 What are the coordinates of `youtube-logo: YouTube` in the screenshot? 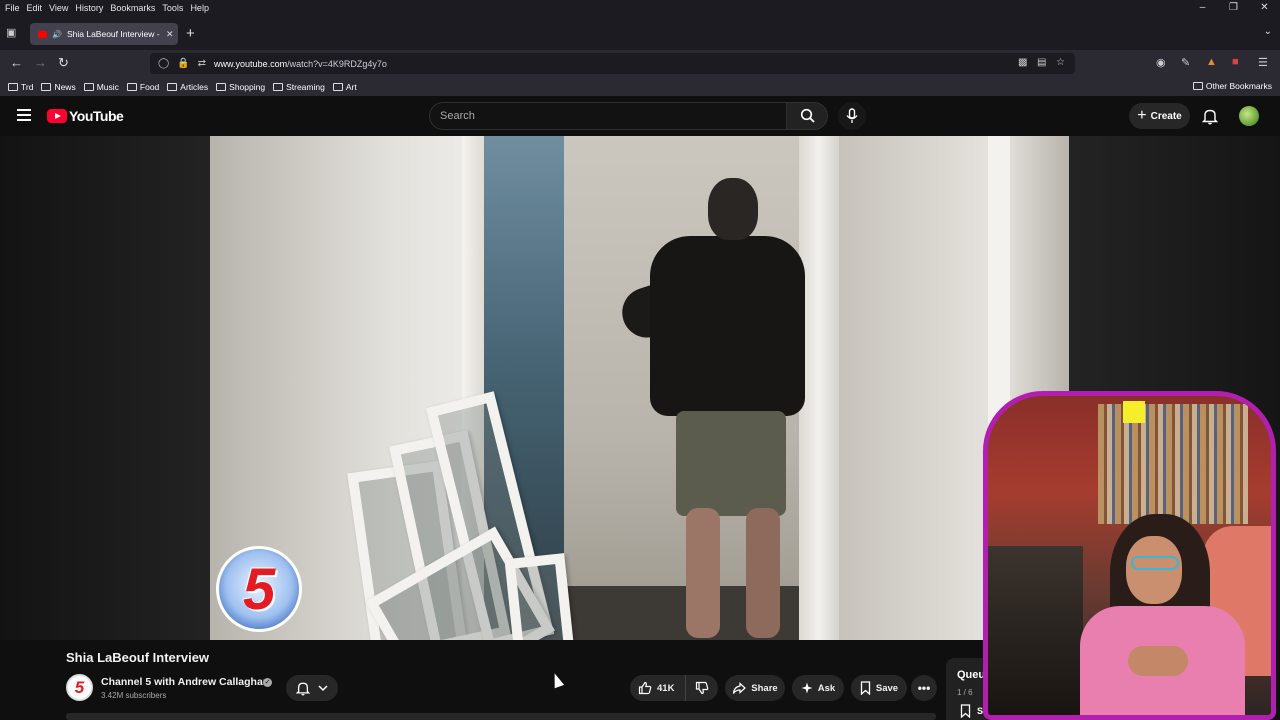 It's located at (85, 116).